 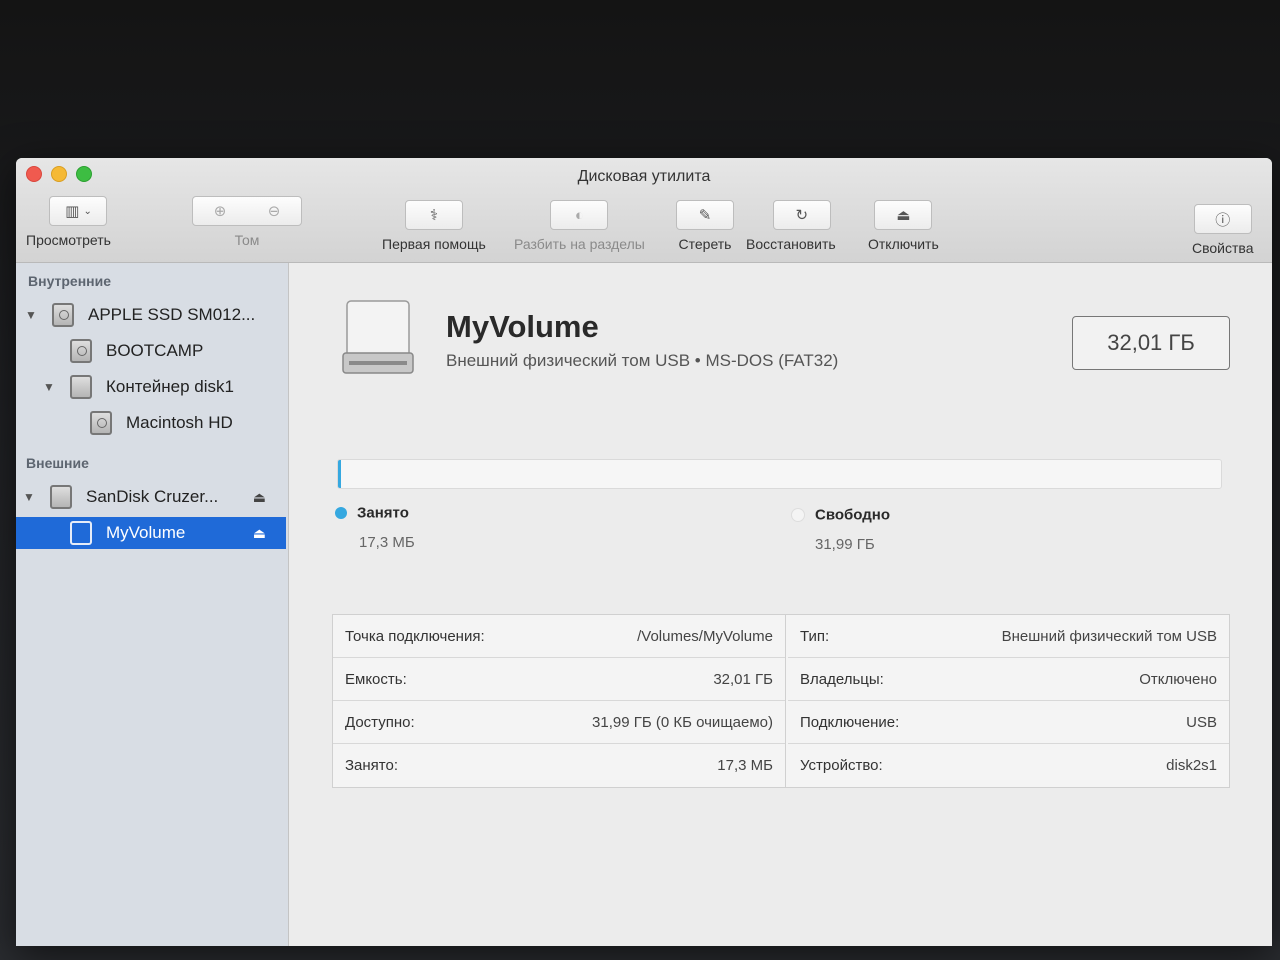 What do you see at coordinates (274, 211) in the screenshot?
I see `remove-volume-icon: ⊖` at bounding box center [274, 211].